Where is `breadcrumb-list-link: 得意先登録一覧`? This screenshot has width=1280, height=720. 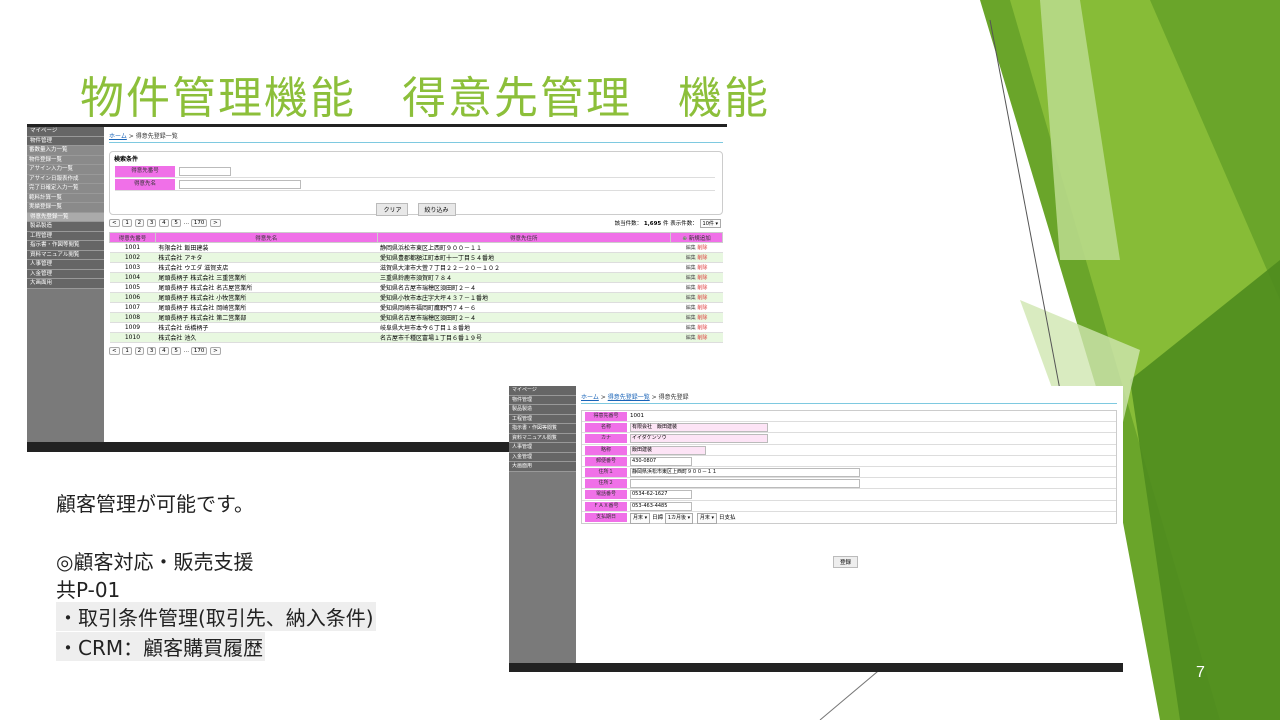
breadcrumb-list-link: 得意先登録一覧 is located at coordinates (629, 397).